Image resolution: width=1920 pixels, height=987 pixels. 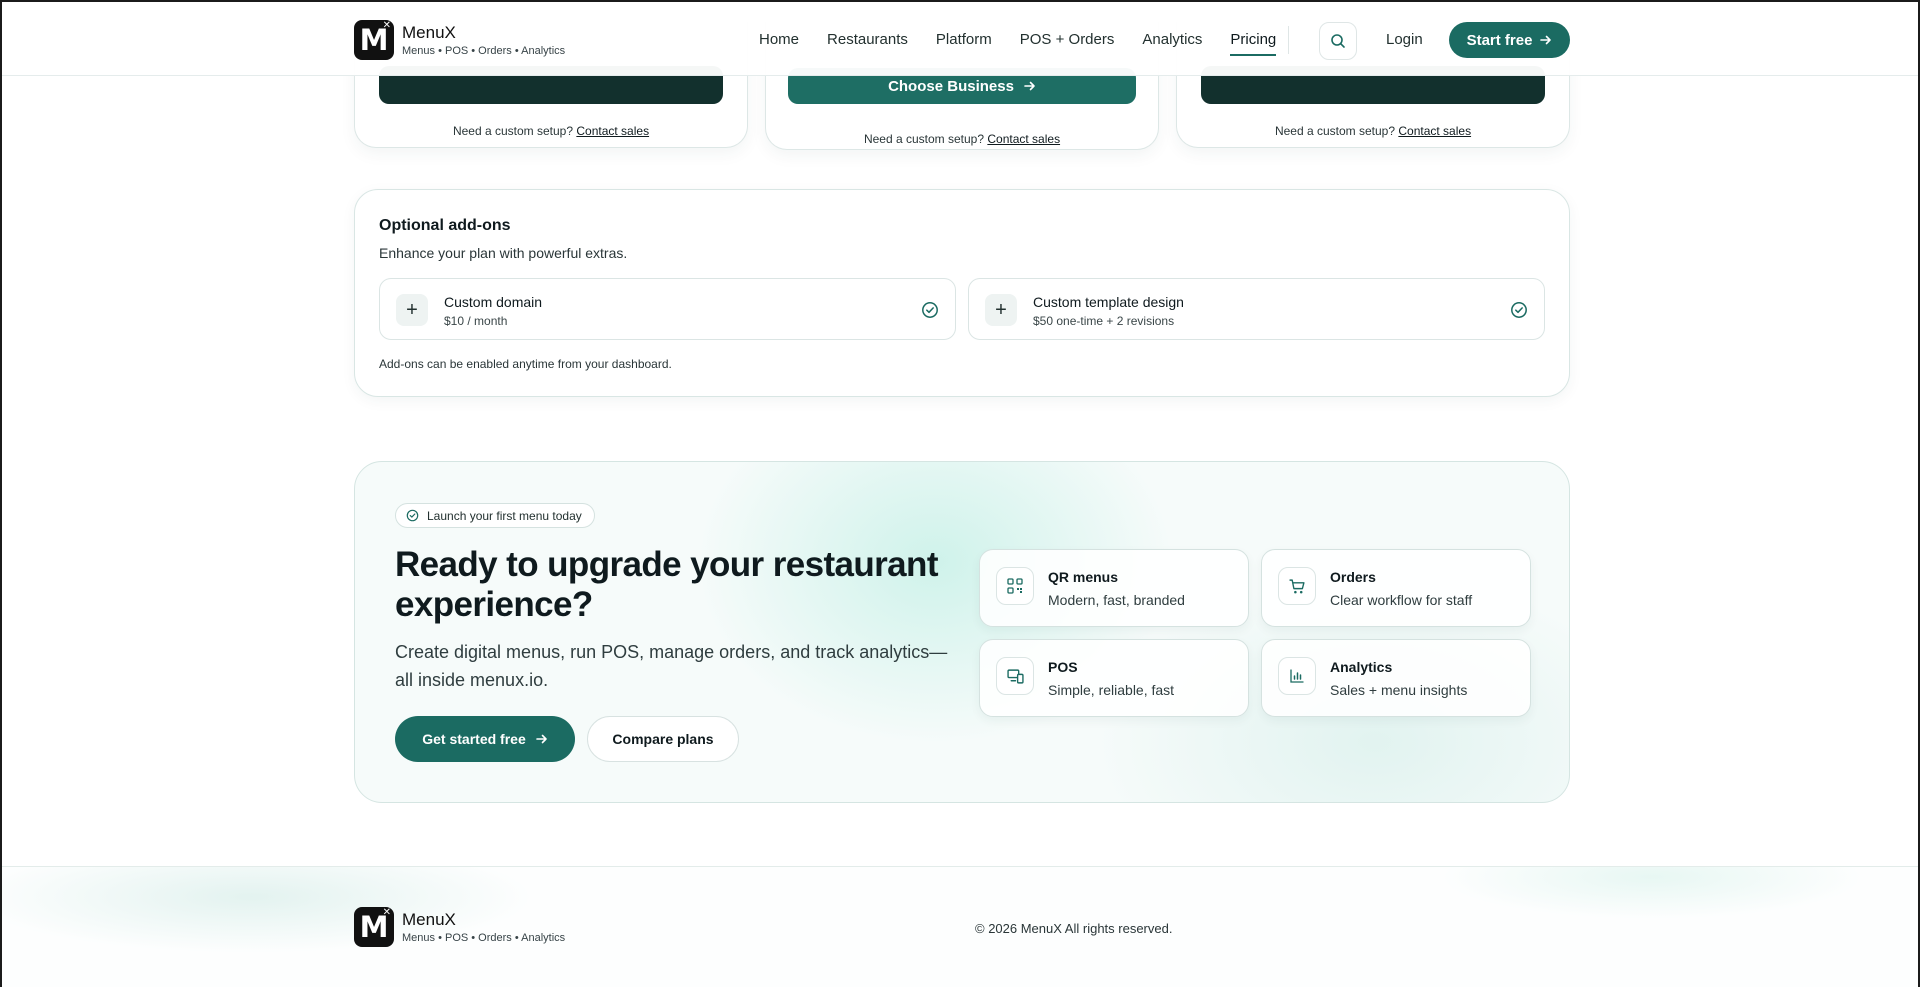 I want to click on addons-title: Optional add-ons, so click(x=445, y=225).